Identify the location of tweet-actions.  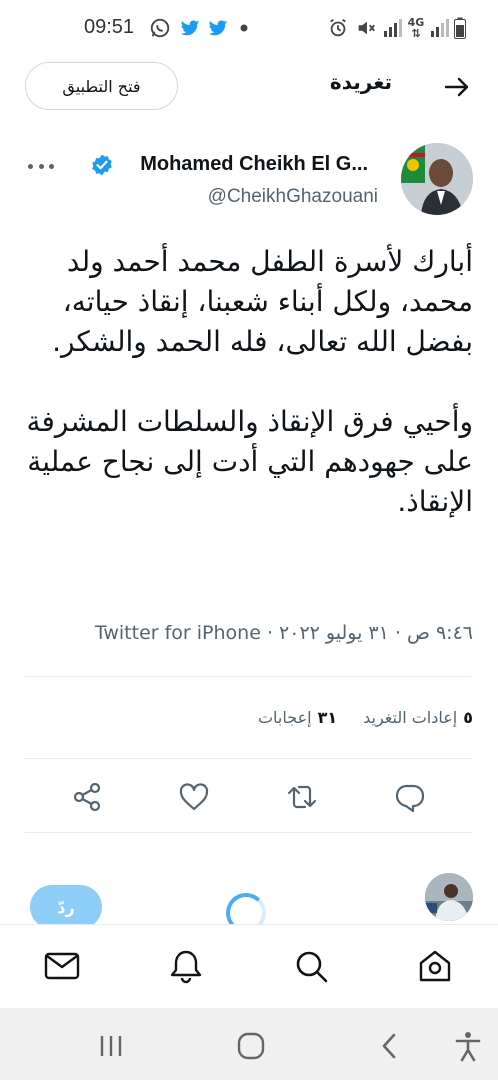
(249, 796).